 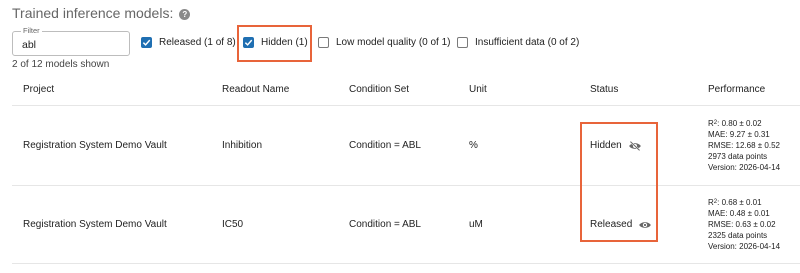 What do you see at coordinates (393, 42) in the screenshot?
I see `low-quality-checkbox-label: Low model quality (0 of 1)` at bounding box center [393, 42].